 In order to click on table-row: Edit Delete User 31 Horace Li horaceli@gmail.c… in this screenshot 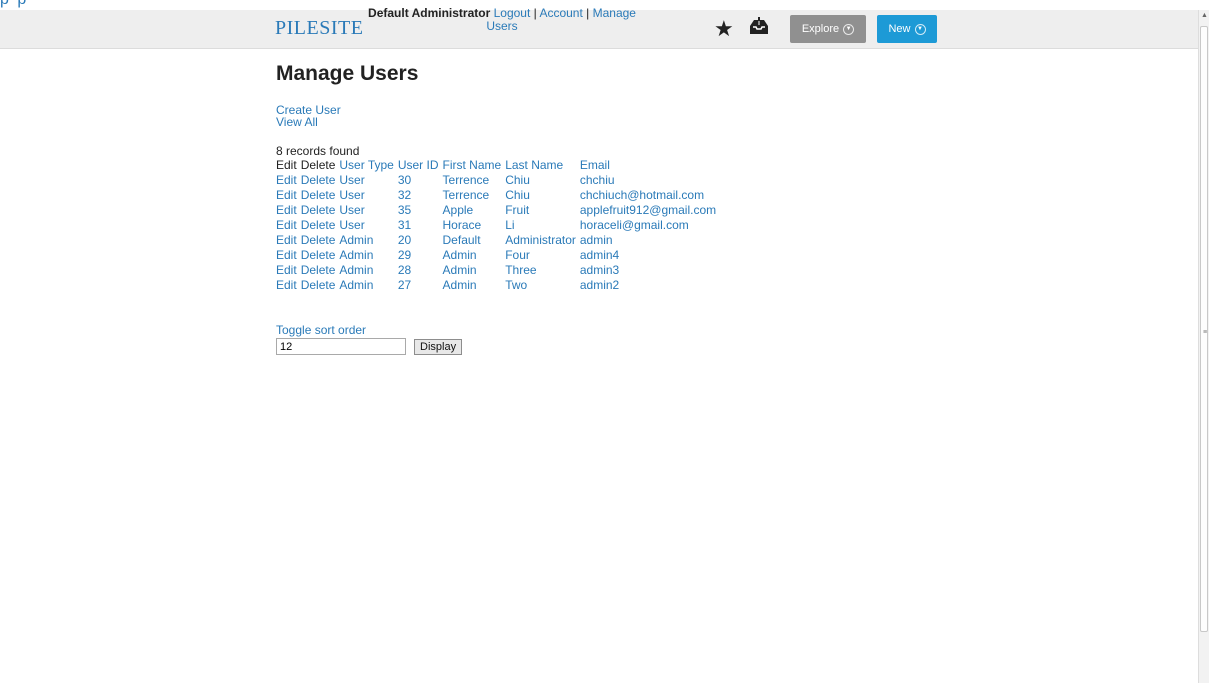, I will do `click(496, 225)`.